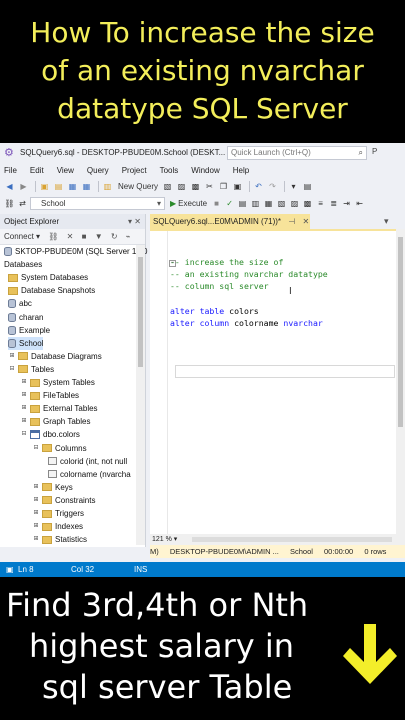  I want to click on indent-icon: ⇥, so click(346, 203).